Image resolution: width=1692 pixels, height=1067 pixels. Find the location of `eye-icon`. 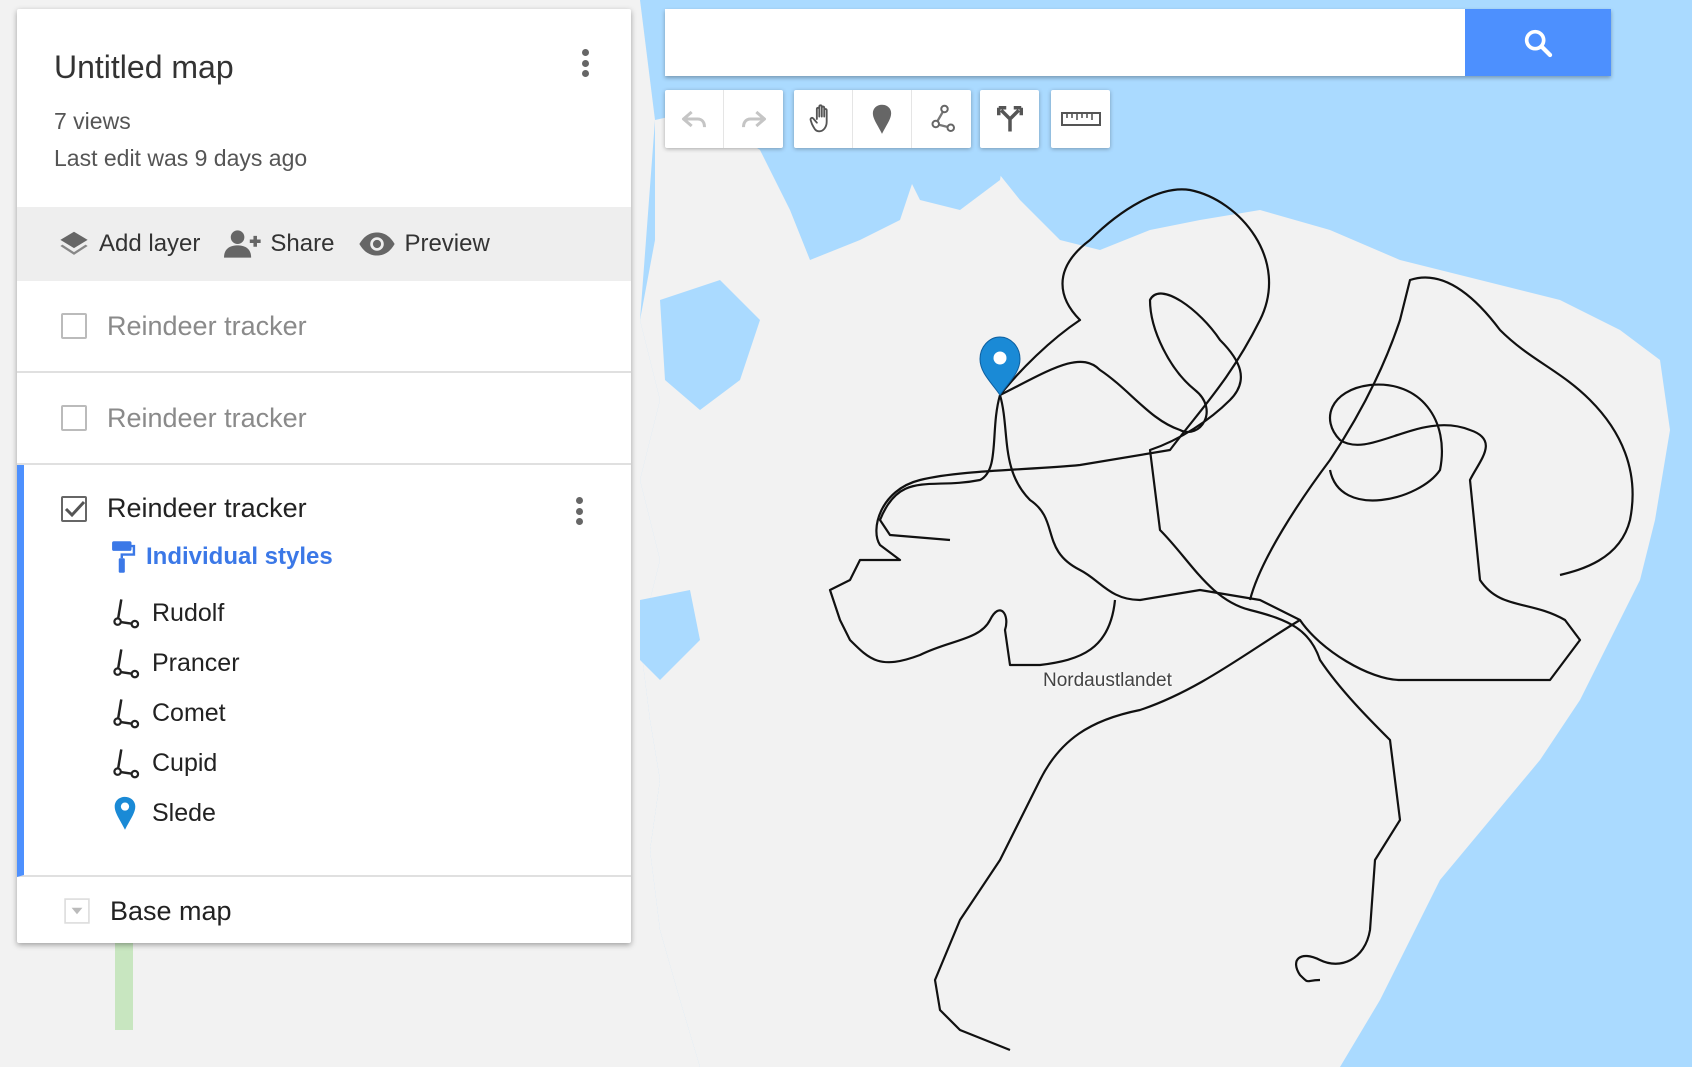

eye-icon is located at coordinates (377, 244).